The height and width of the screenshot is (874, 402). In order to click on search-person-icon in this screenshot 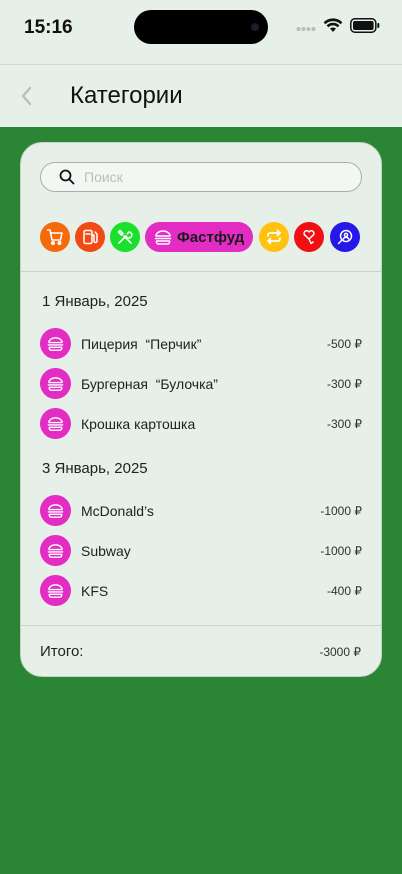, I will do `click(345, 237)`.